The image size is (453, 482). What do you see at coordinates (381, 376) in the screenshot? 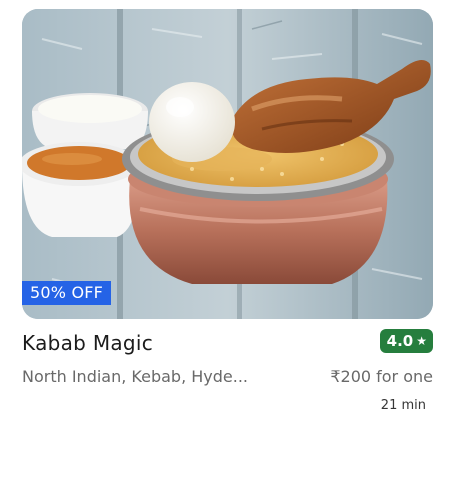
I see `price-for-one: ₹200 for one` at bounding box center [381, 376].